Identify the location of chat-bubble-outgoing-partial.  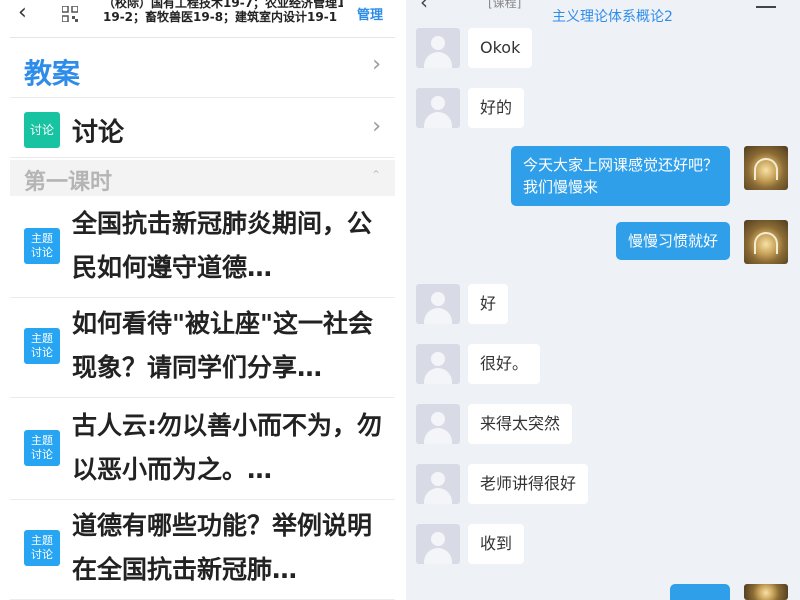
(700, 592).